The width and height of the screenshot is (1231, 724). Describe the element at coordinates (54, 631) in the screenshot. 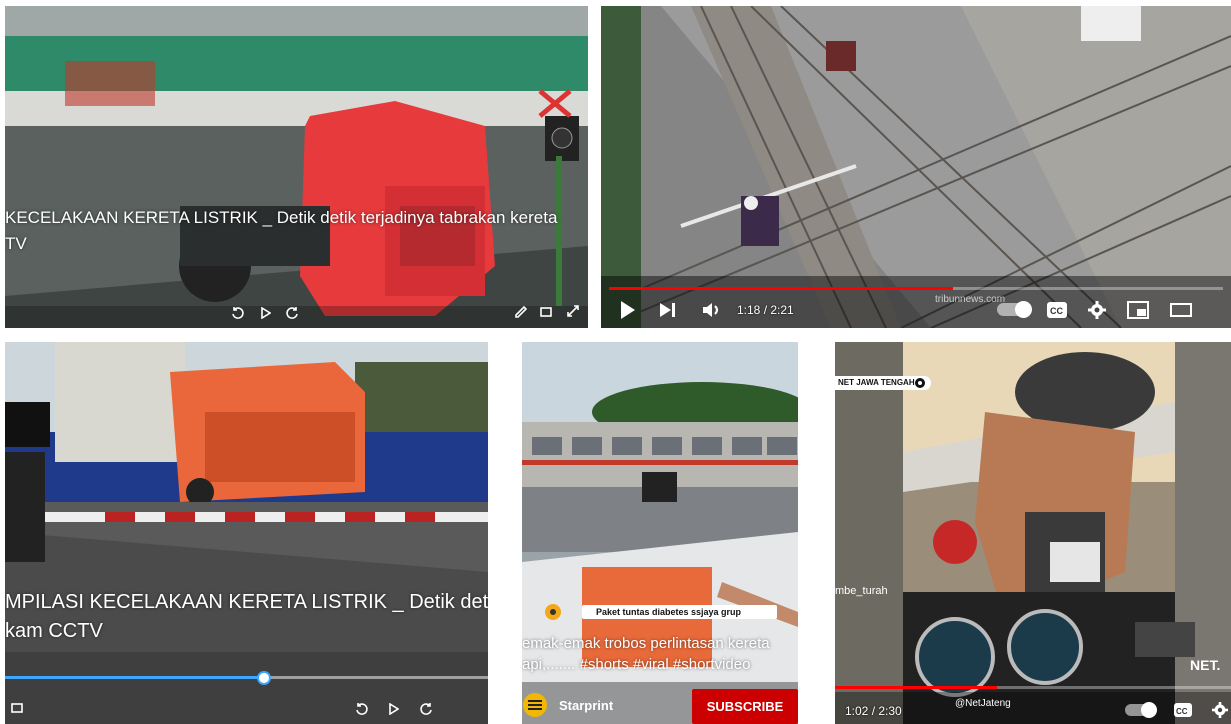

I see `video-title-line-2: kam CCTV` at that location.